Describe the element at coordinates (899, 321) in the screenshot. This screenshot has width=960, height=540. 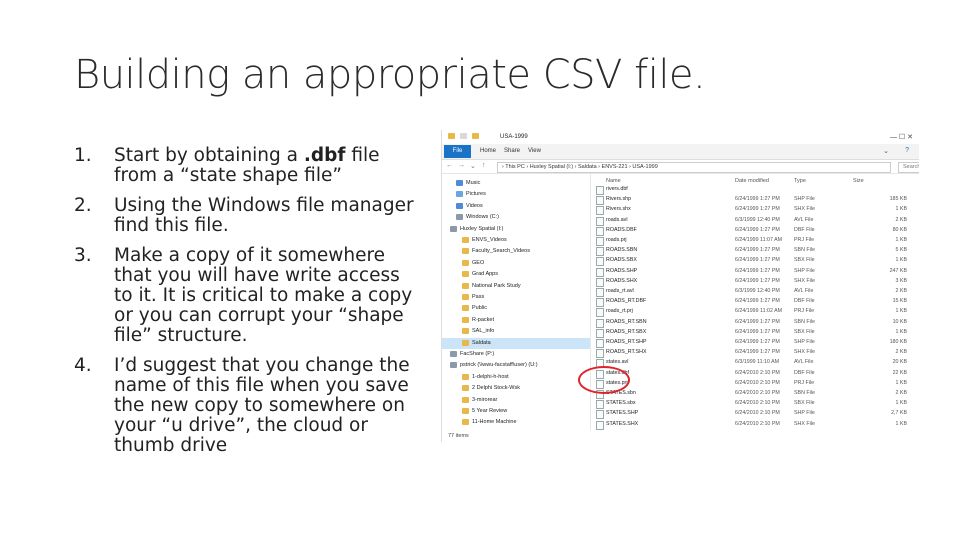
I see `file-size: 10 KB` at that location.